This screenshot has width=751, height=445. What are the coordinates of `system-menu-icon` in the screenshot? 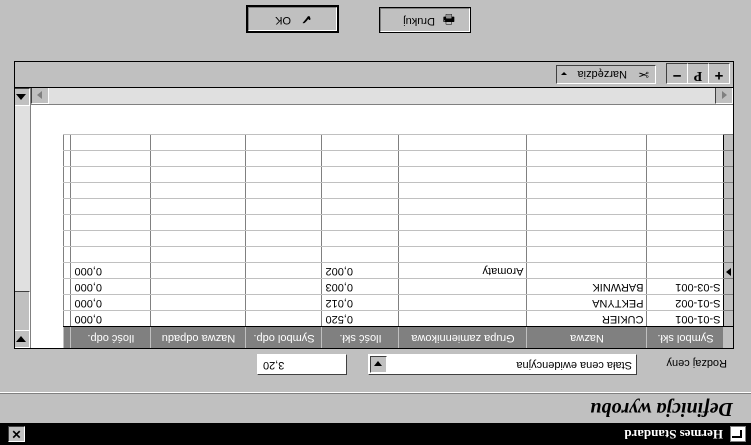 It's located at (738, 434).